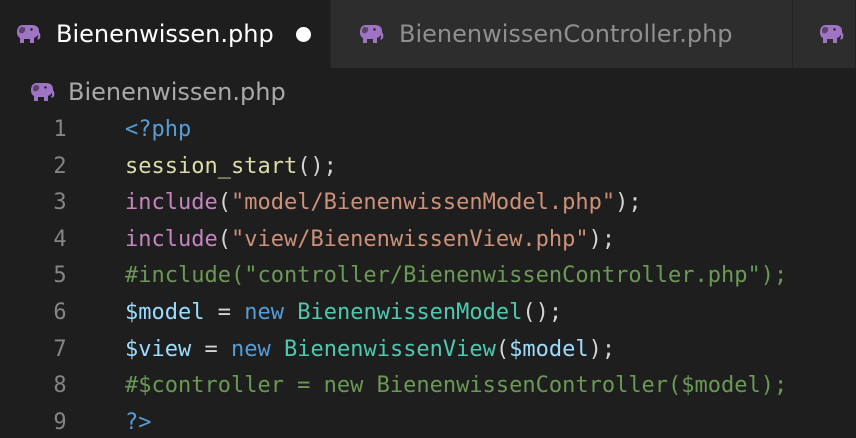 Image resolution: width=856 pixels, height=438 pixels. What do you see at coordinates (410, 312) in the screenshot?
I see `code-token: BienenwissenModel` at bounding box center [410, 312].